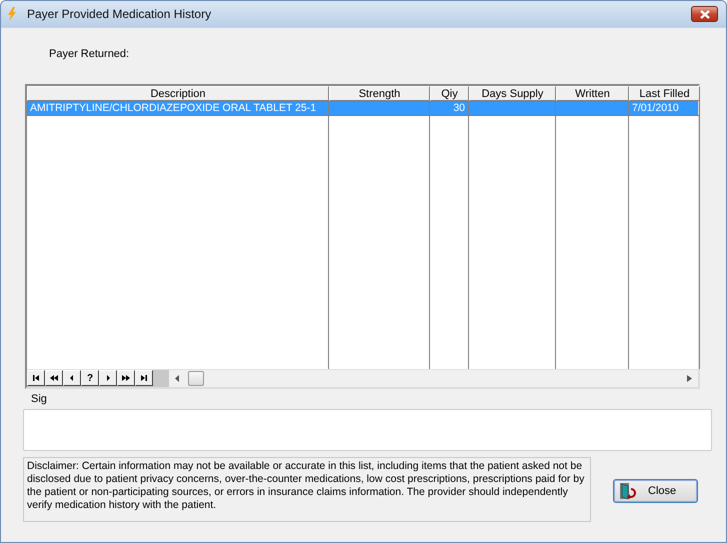 The image size is (727, 543). What do you see at coordinates (689, 378) in the screenshot?
I see `scroll-right-icon` at bounding box center [689, 378].